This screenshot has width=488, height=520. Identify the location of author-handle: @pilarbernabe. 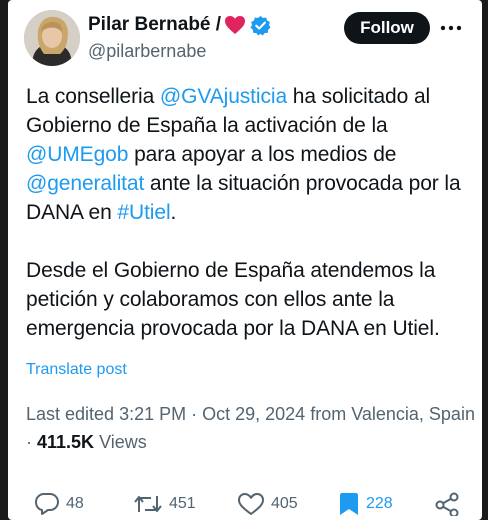
(147, 51).